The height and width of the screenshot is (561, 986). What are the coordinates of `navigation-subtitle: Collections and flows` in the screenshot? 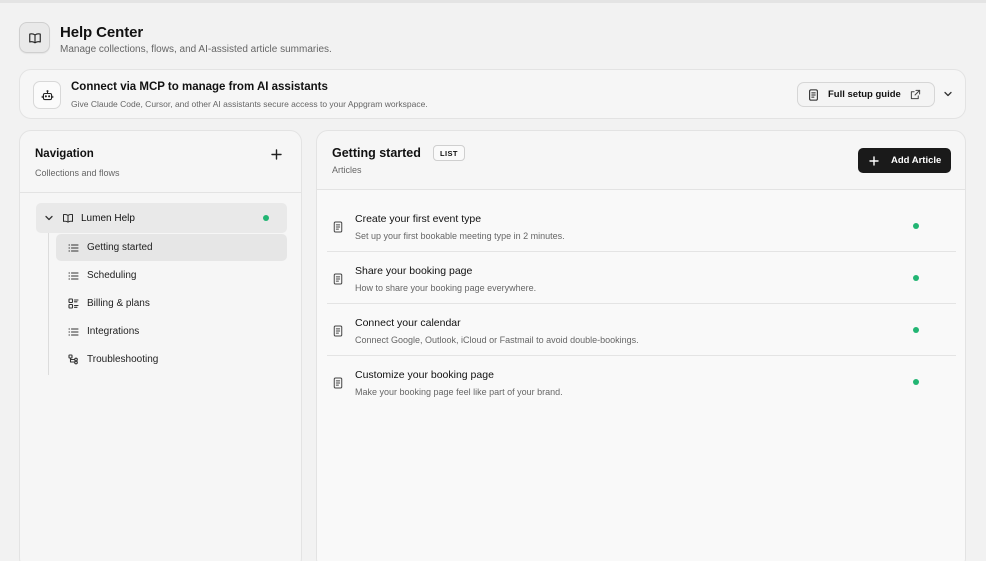 It's located at (77, 173).